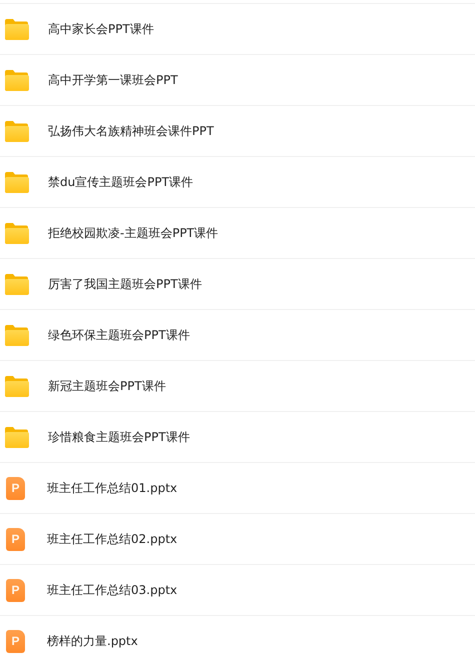 Image resolution: width=475 pixels, height=664 pixels. Describe the element at coordinates (112, 590) in the screenshot. I see `file-name: 班主任工作总结03.pptx` at that location.